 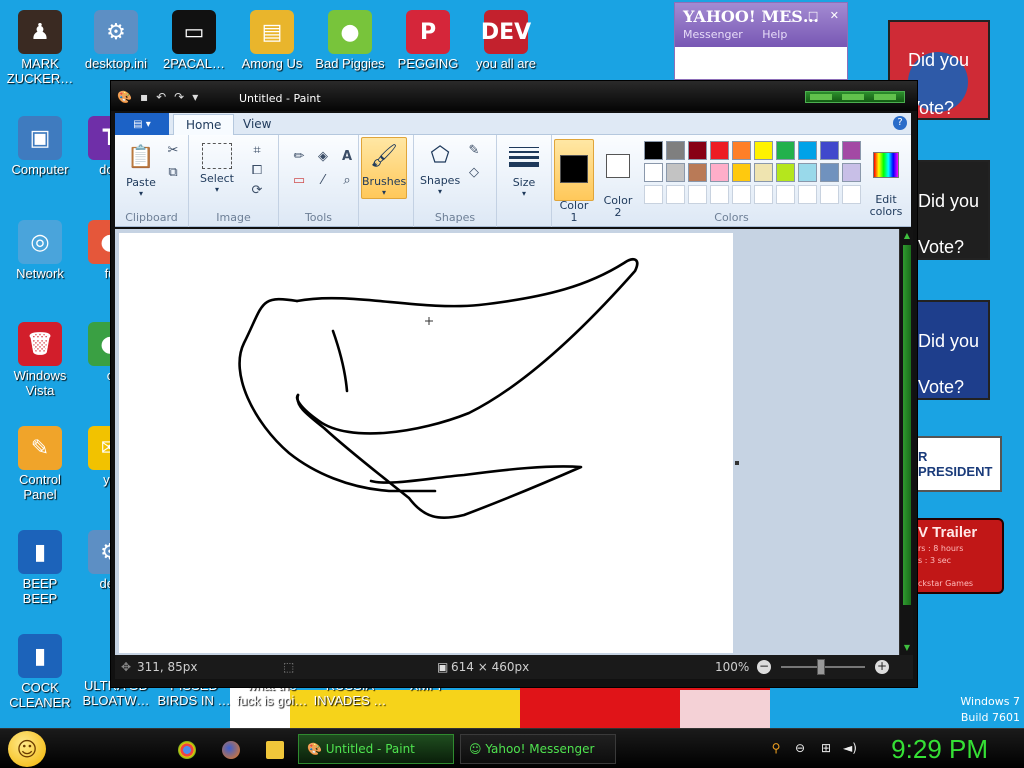 What do you see at coordinates (907, 648) in the screenshot?
I see `scroll-down-icon: ▼` at bounding box center [907, 648].